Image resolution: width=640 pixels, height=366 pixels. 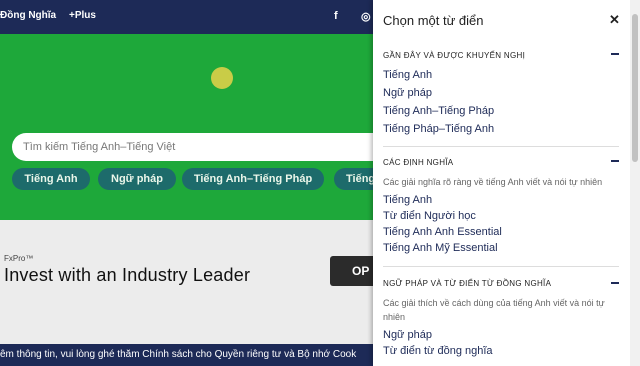 What do you see at coordinates (438, 351) in the screenshot?
I see `dict-link-thesaurus: Từ điển từ đồng nghĩa` at bounding box center [438, 351].